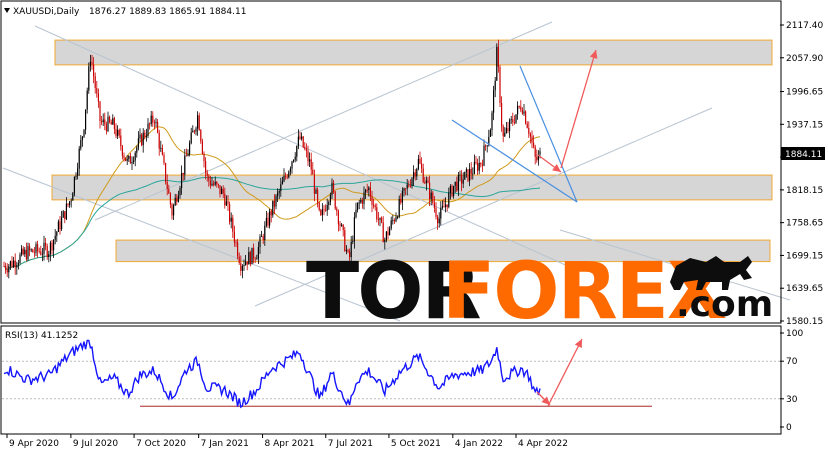 The image size is (828, 455). What do you see at coordinates (46, 12) in the screenshot?
I see `symbol-label: XAUUSDi,Daily` at bounding box center [46, 12].